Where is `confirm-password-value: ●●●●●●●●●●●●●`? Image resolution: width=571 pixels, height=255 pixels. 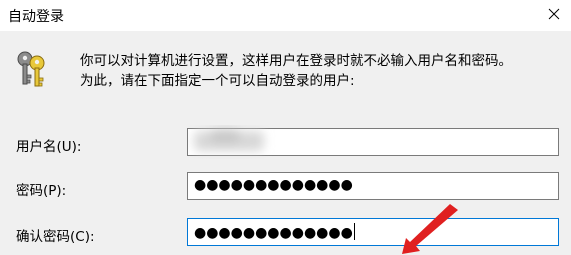 confirm-password-value: ●●●●●●●●●●●●● is located at coordinates (273, 233).